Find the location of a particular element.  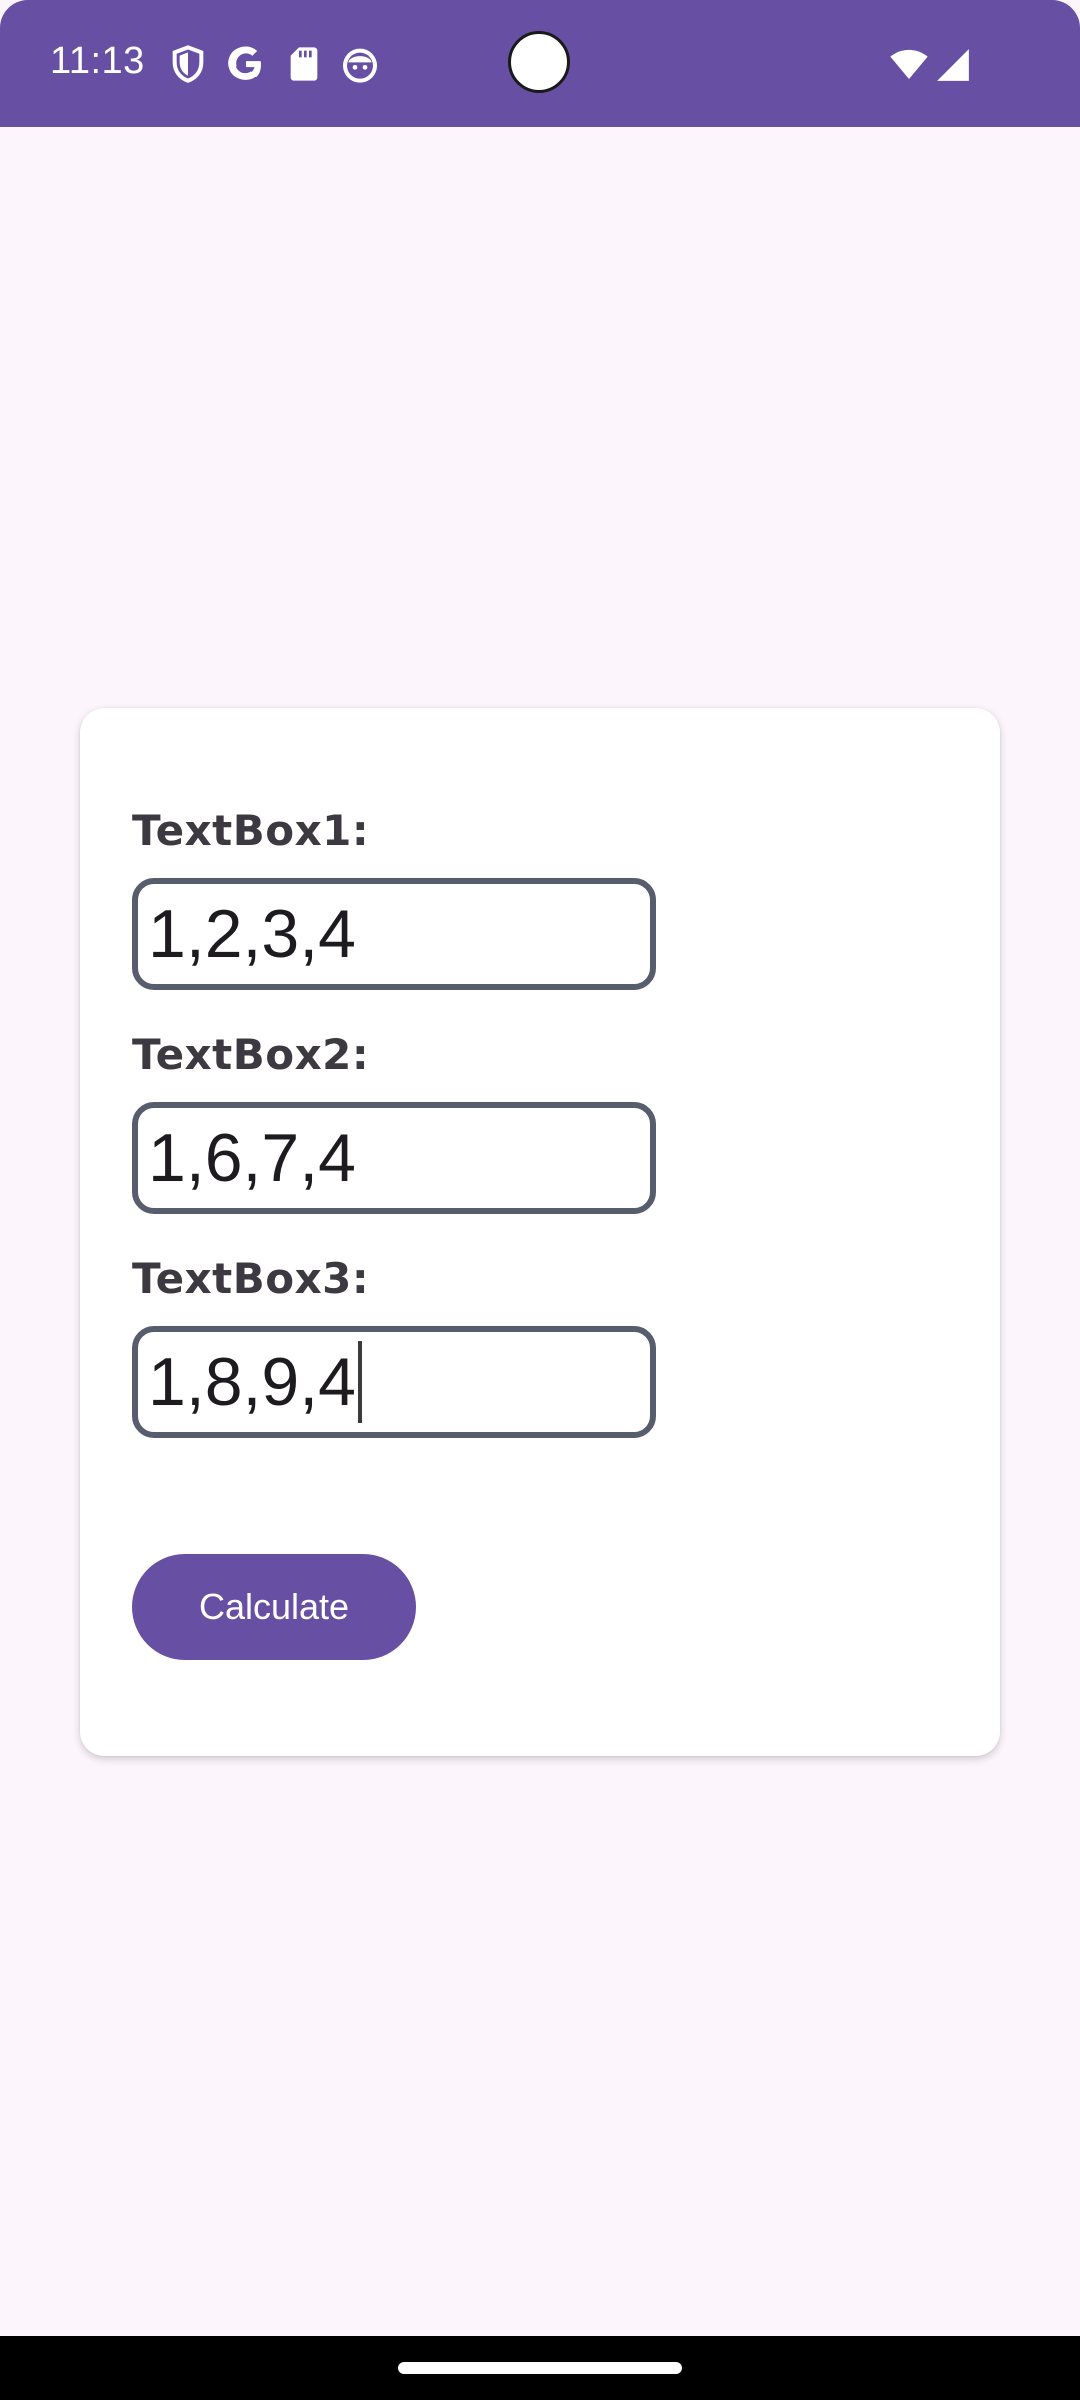

calculate-button: Calculate is located at coordinates (274, 1607).